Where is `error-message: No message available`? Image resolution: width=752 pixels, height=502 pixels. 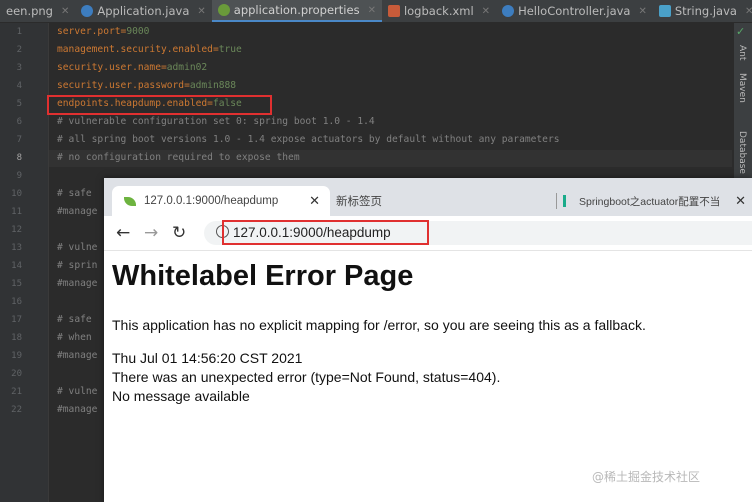
error-message: No message available is located at coordinates (181, 396).